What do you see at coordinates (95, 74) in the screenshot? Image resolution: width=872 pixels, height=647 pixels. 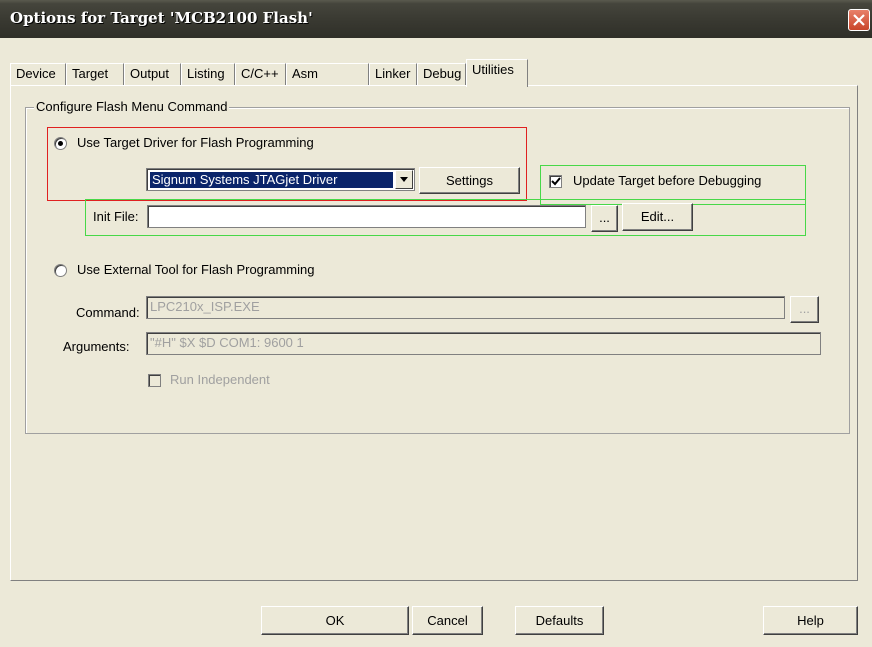 I see `tab-target: Target` at bounding box center [95, 74].